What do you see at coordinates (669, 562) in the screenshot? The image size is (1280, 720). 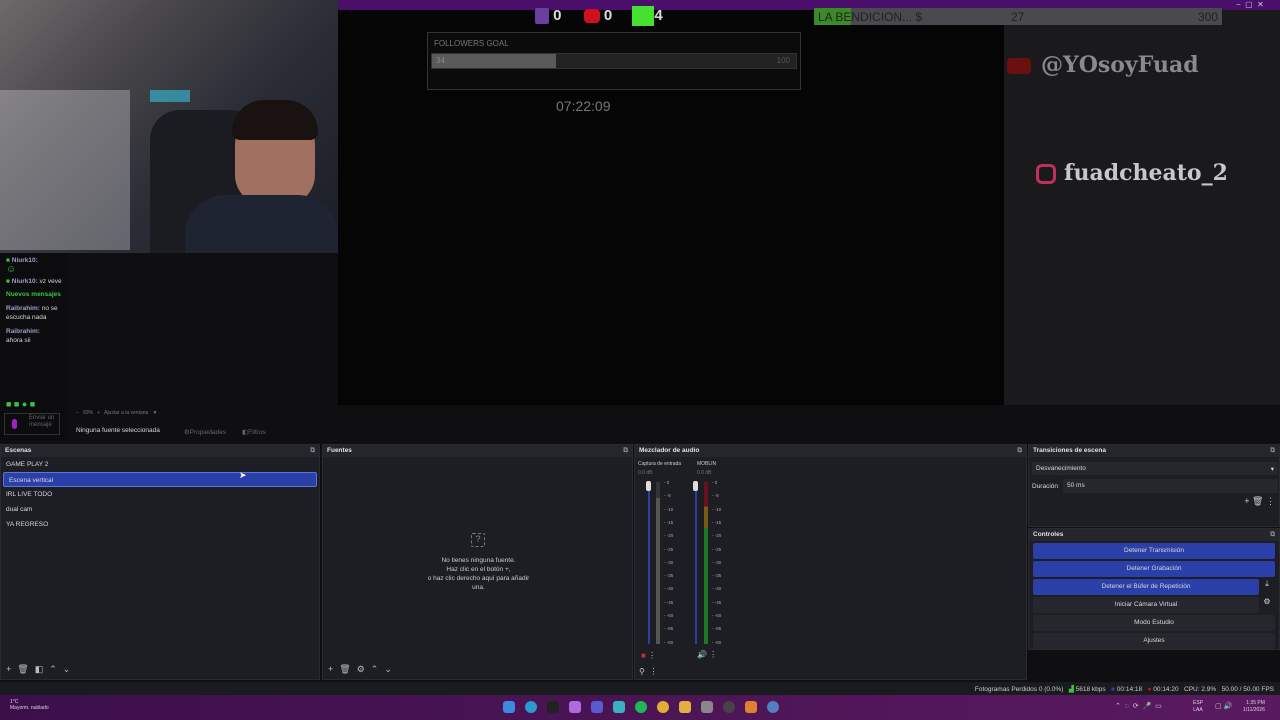 I see `meter-tick-label: - -30` at bounding box center [669, 562].